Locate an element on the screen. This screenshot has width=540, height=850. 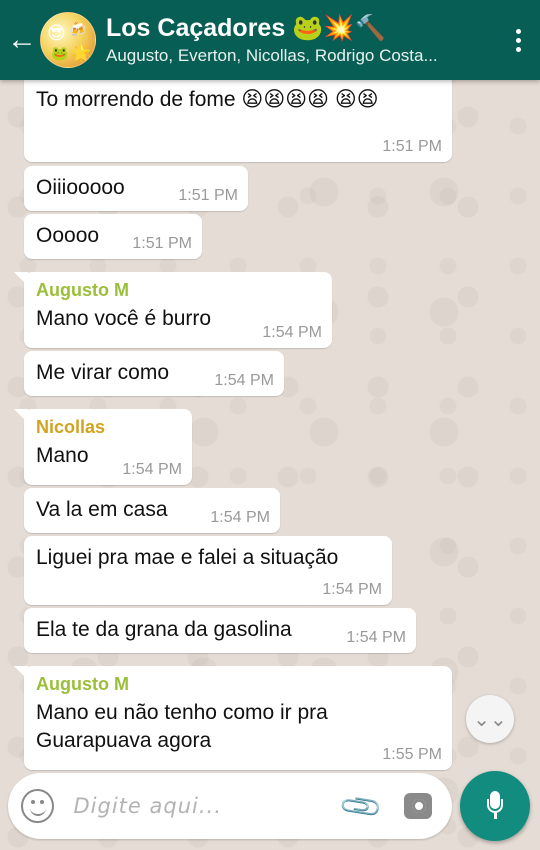
message-bubble: Oiiiooooo 1:51 PM is located at coordinates (136, 188).